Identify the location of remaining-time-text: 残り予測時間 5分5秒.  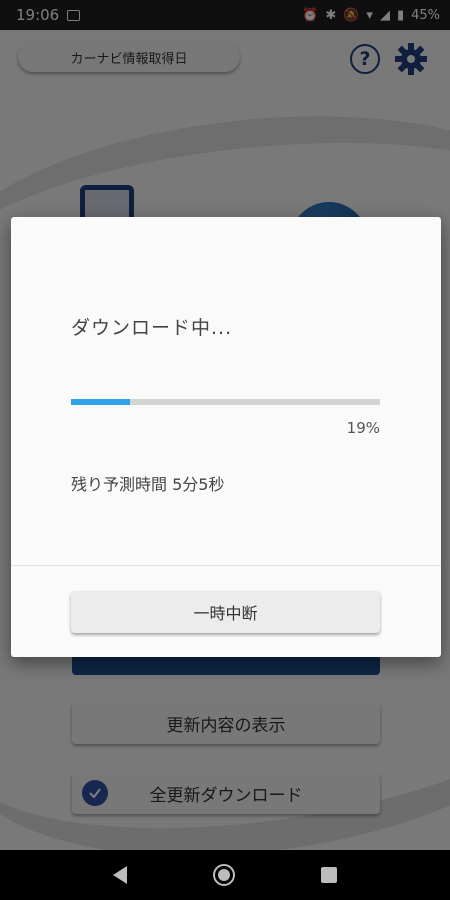
(148, 484).